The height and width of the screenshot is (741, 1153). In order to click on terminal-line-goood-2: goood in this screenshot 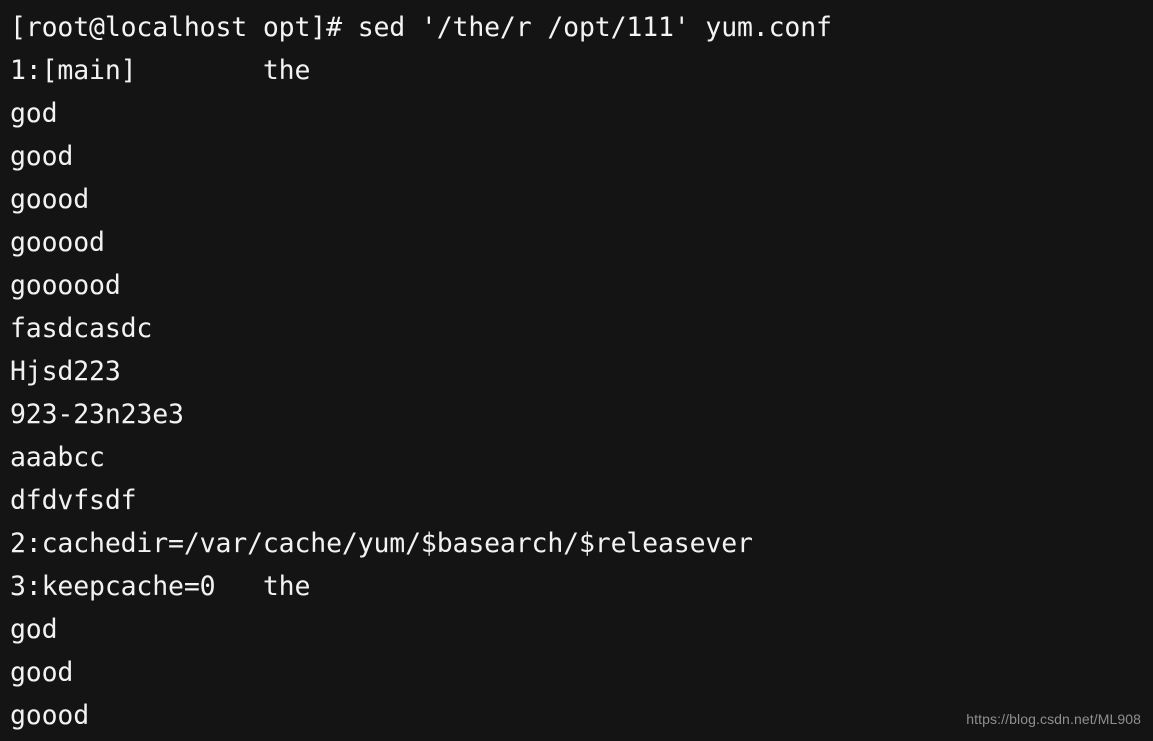, I will do `click(50, 715)`.